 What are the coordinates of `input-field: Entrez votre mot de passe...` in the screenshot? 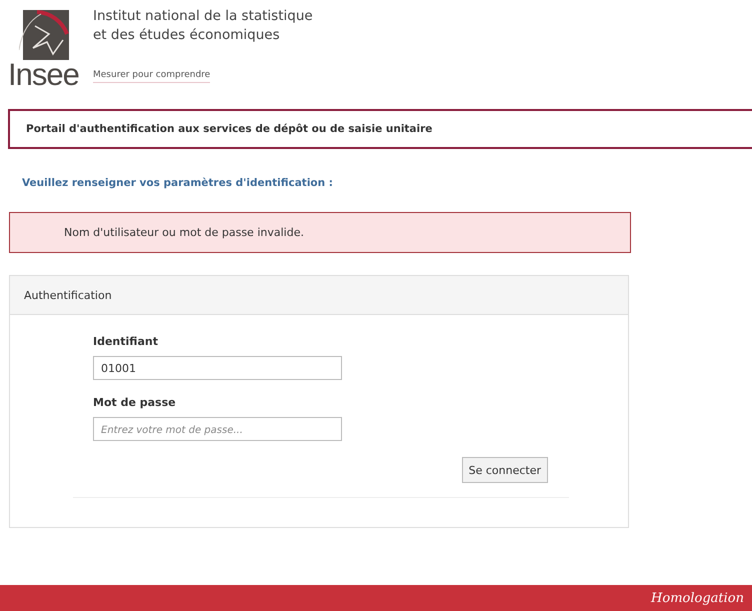 It's located at (217, 429).